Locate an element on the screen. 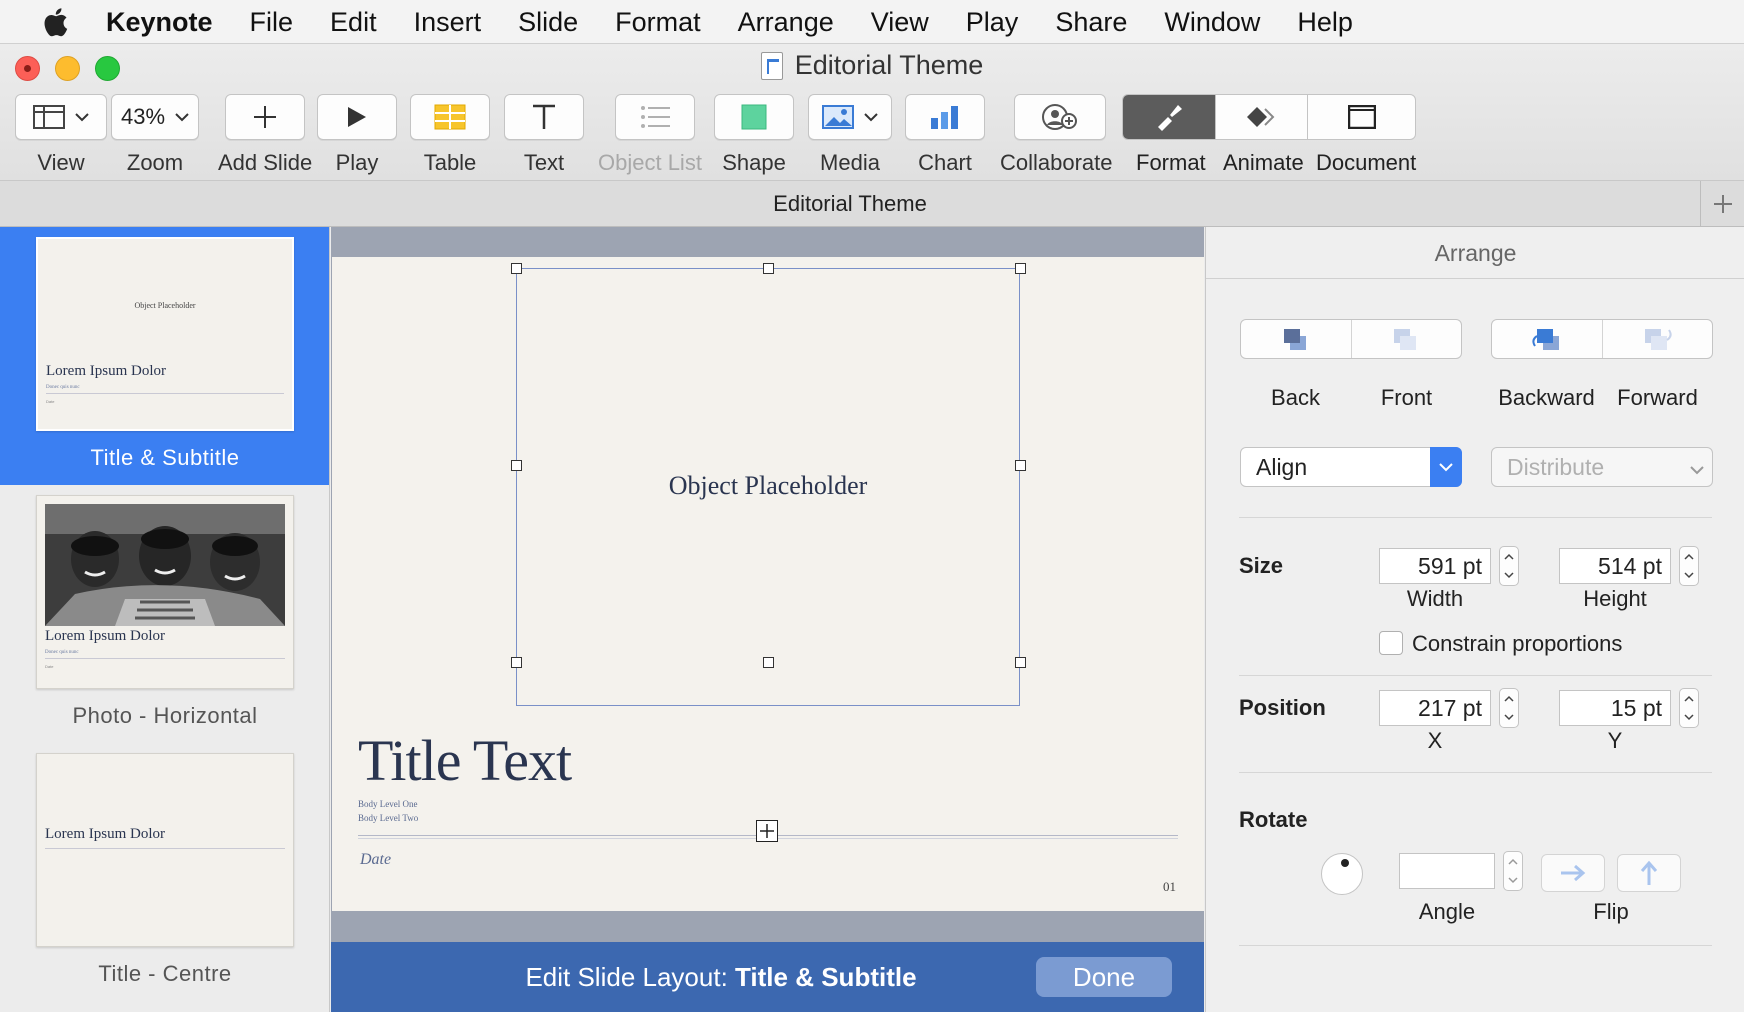  bring-forward-icon is located at coordinates (1658, 339).